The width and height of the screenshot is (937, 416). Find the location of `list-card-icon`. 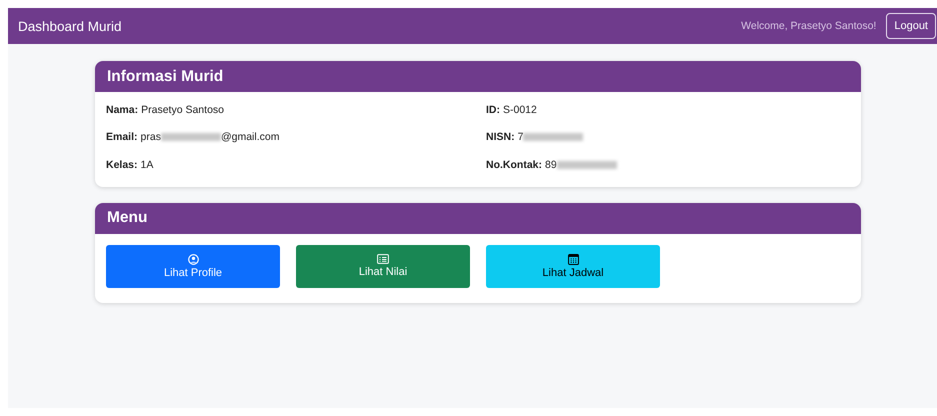

list-card-icon is located at coordinates (383, 259).